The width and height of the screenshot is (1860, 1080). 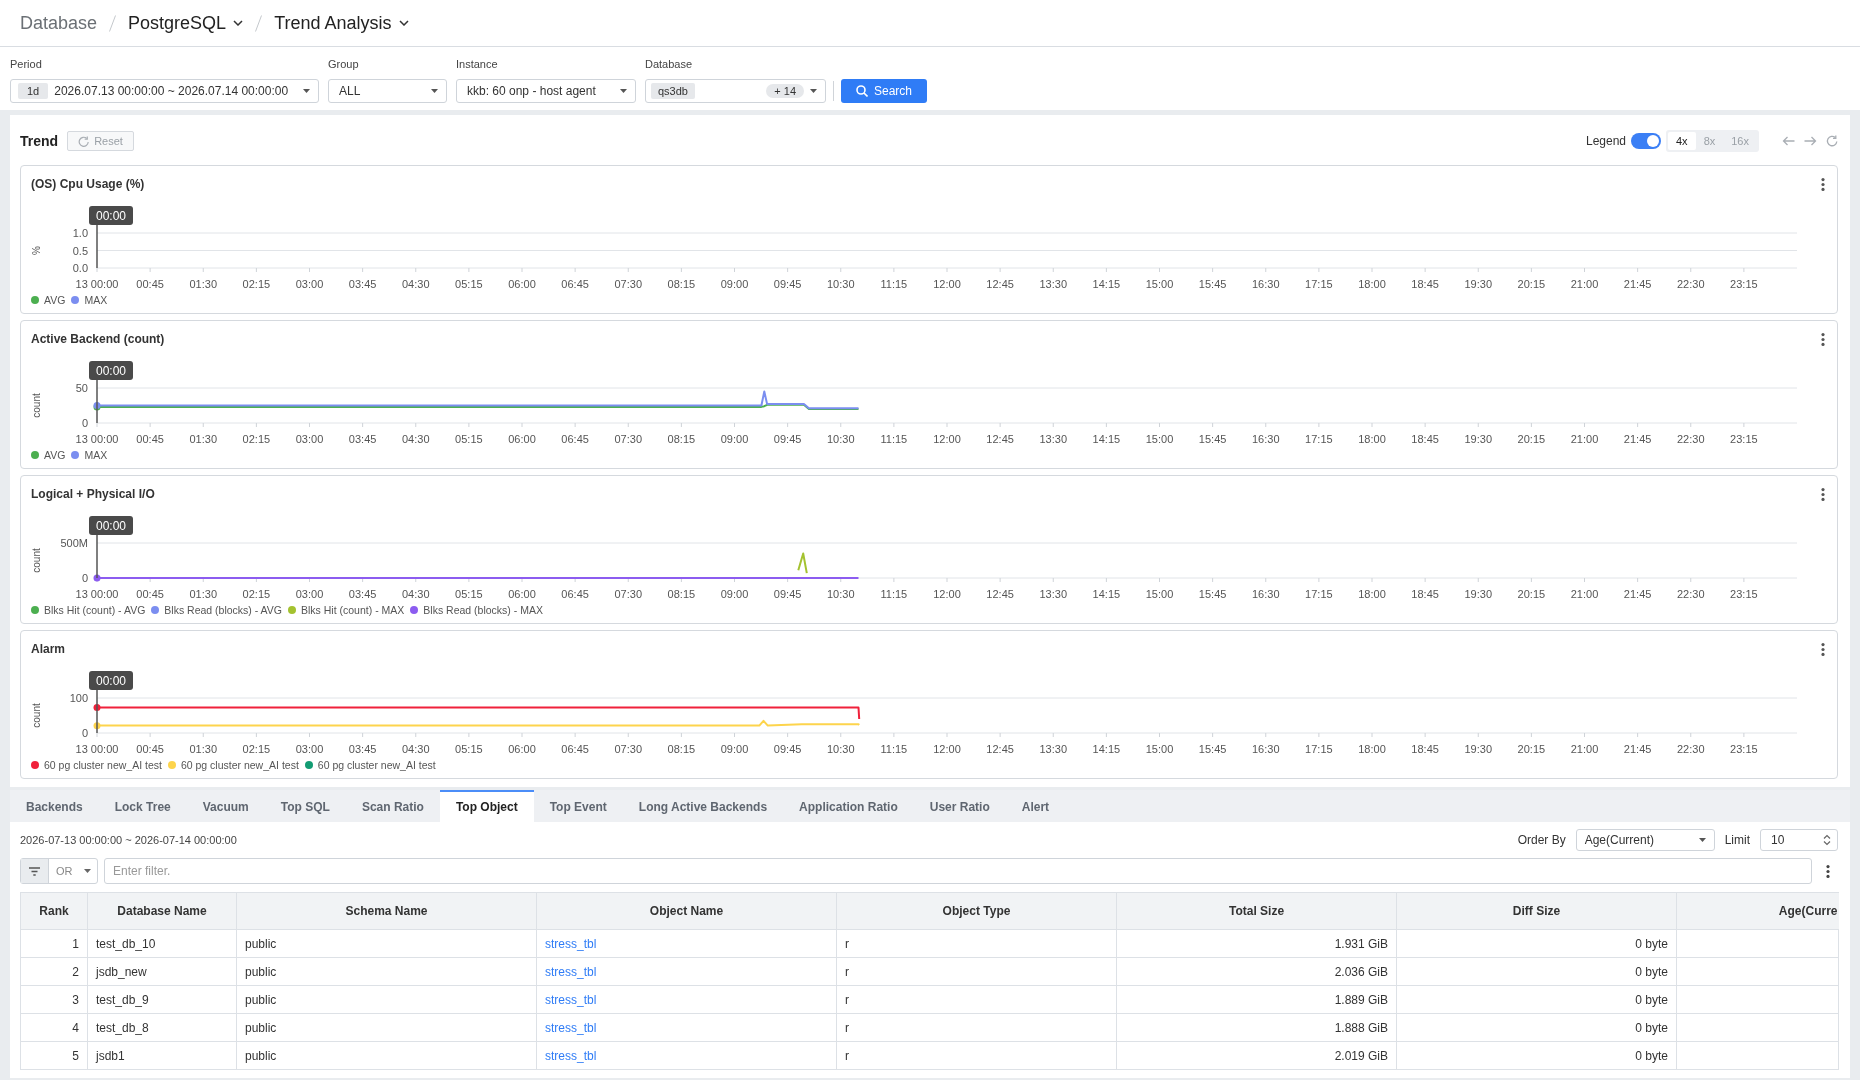 I want to click on x-tick-label: 17:15, so click(x=1319, y=749).